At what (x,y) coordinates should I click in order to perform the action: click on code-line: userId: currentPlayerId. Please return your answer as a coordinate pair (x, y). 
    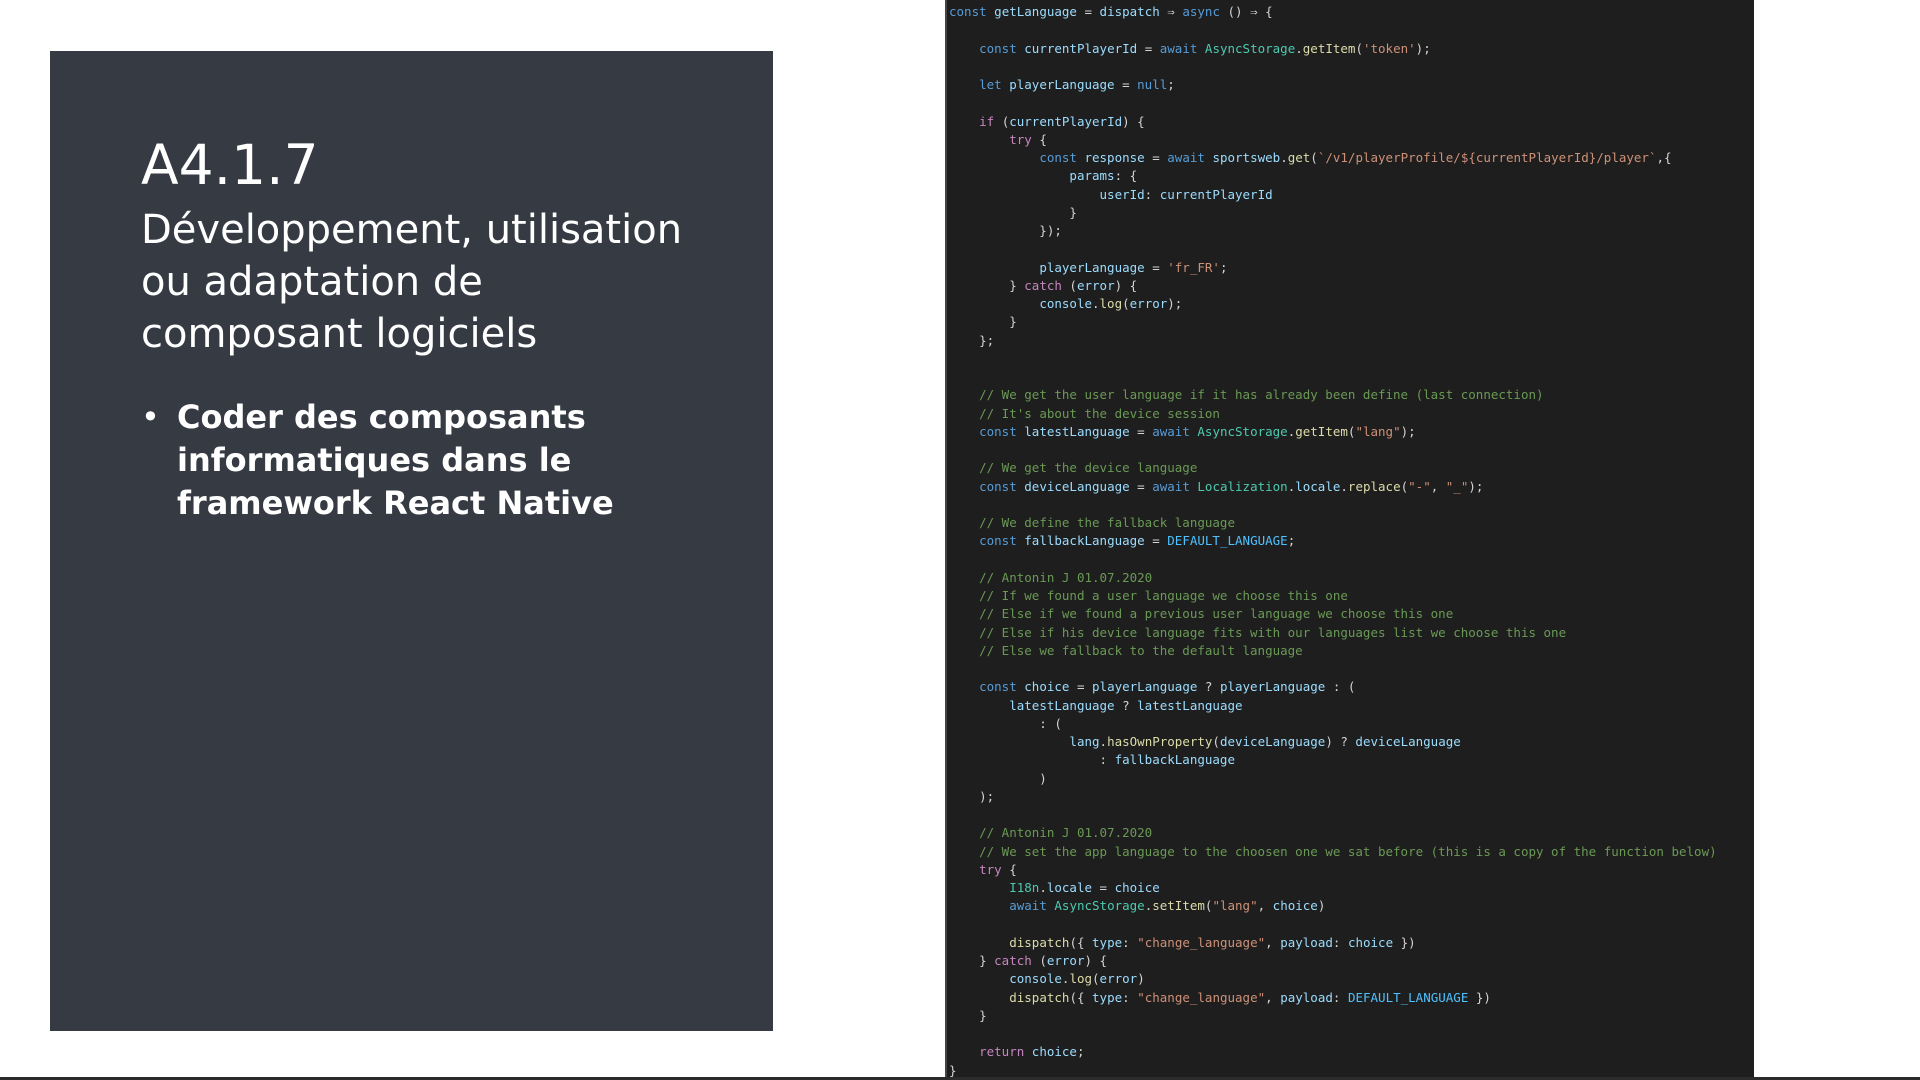
    Looking at the image, I should click on (1186, 194).